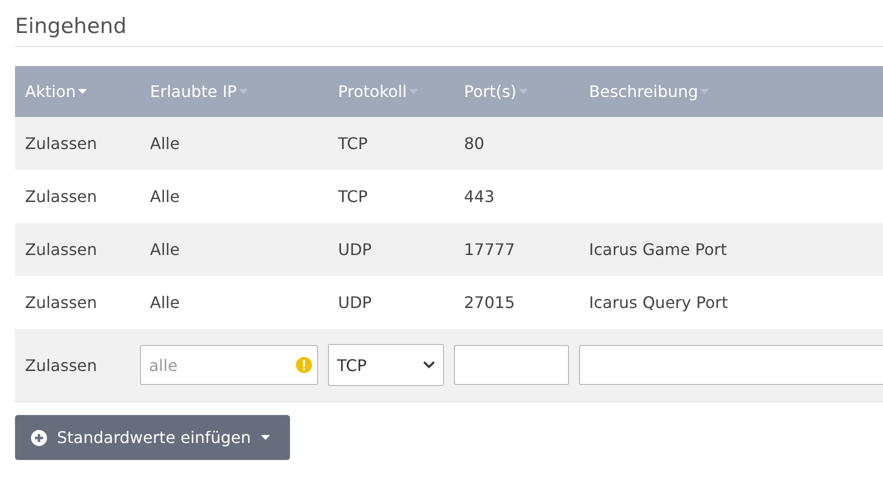 This screenshot has height=483, width=883. What do you see at coordinates (489, 249) in the screenshot?
I see `table-cell-text: 17777` at bounding box center [489, 249].